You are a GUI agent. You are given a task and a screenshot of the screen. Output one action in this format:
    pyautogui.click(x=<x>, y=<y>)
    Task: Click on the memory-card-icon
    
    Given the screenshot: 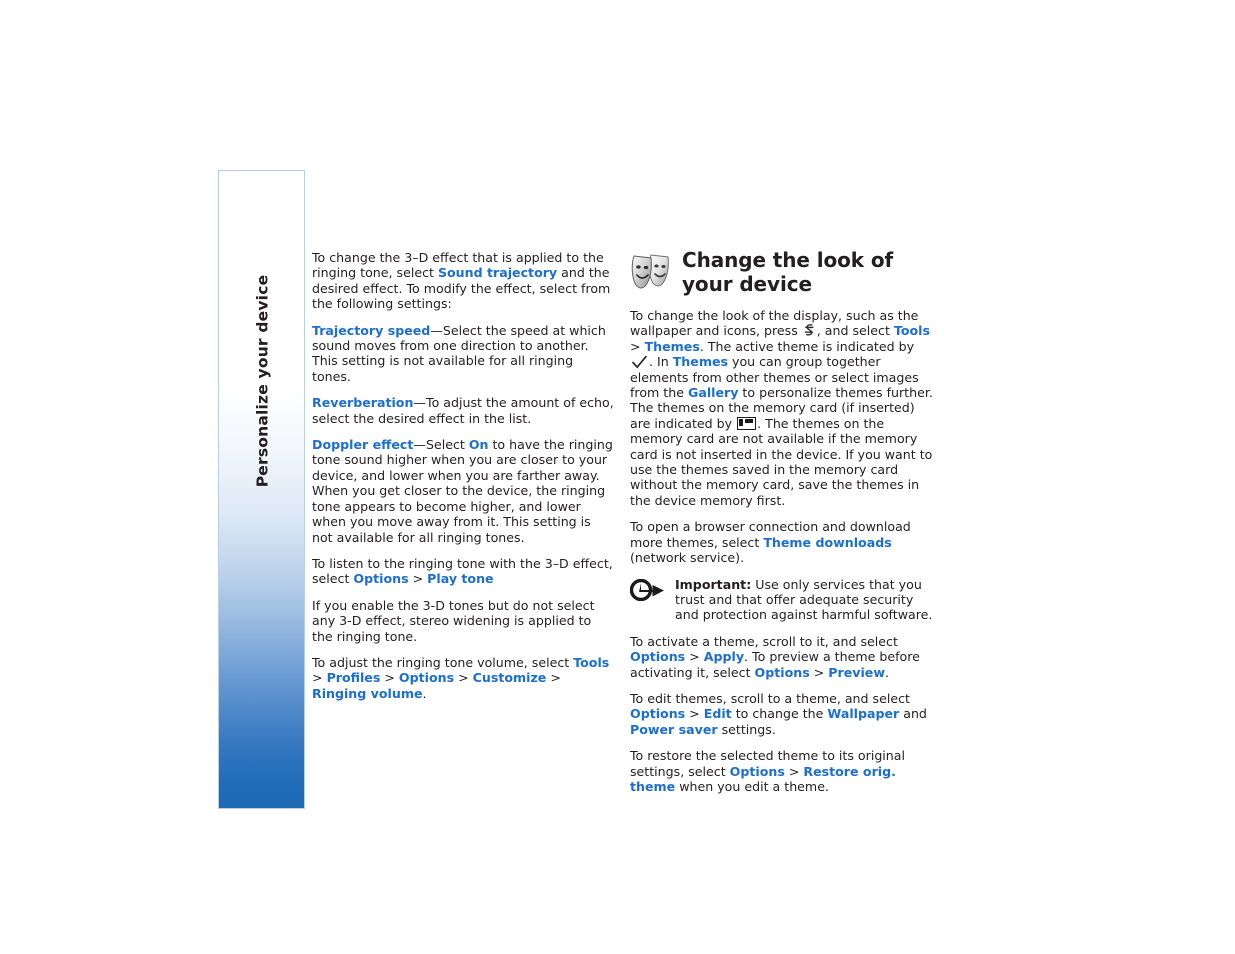 What is the action you would take?
    pyautogui.click(x=747, y=423)
    